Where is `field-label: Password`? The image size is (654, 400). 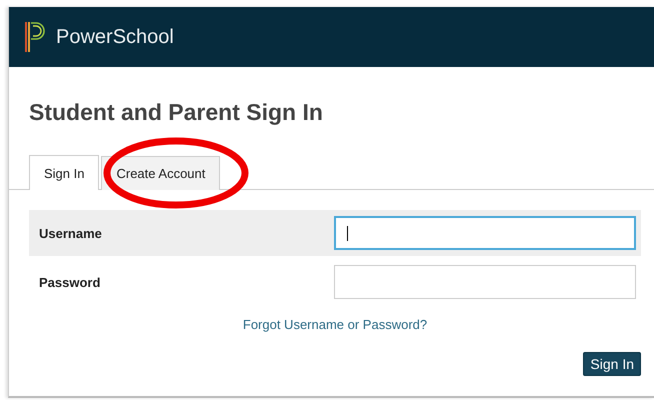
field-label: Password is located at coordinates (69, 282).